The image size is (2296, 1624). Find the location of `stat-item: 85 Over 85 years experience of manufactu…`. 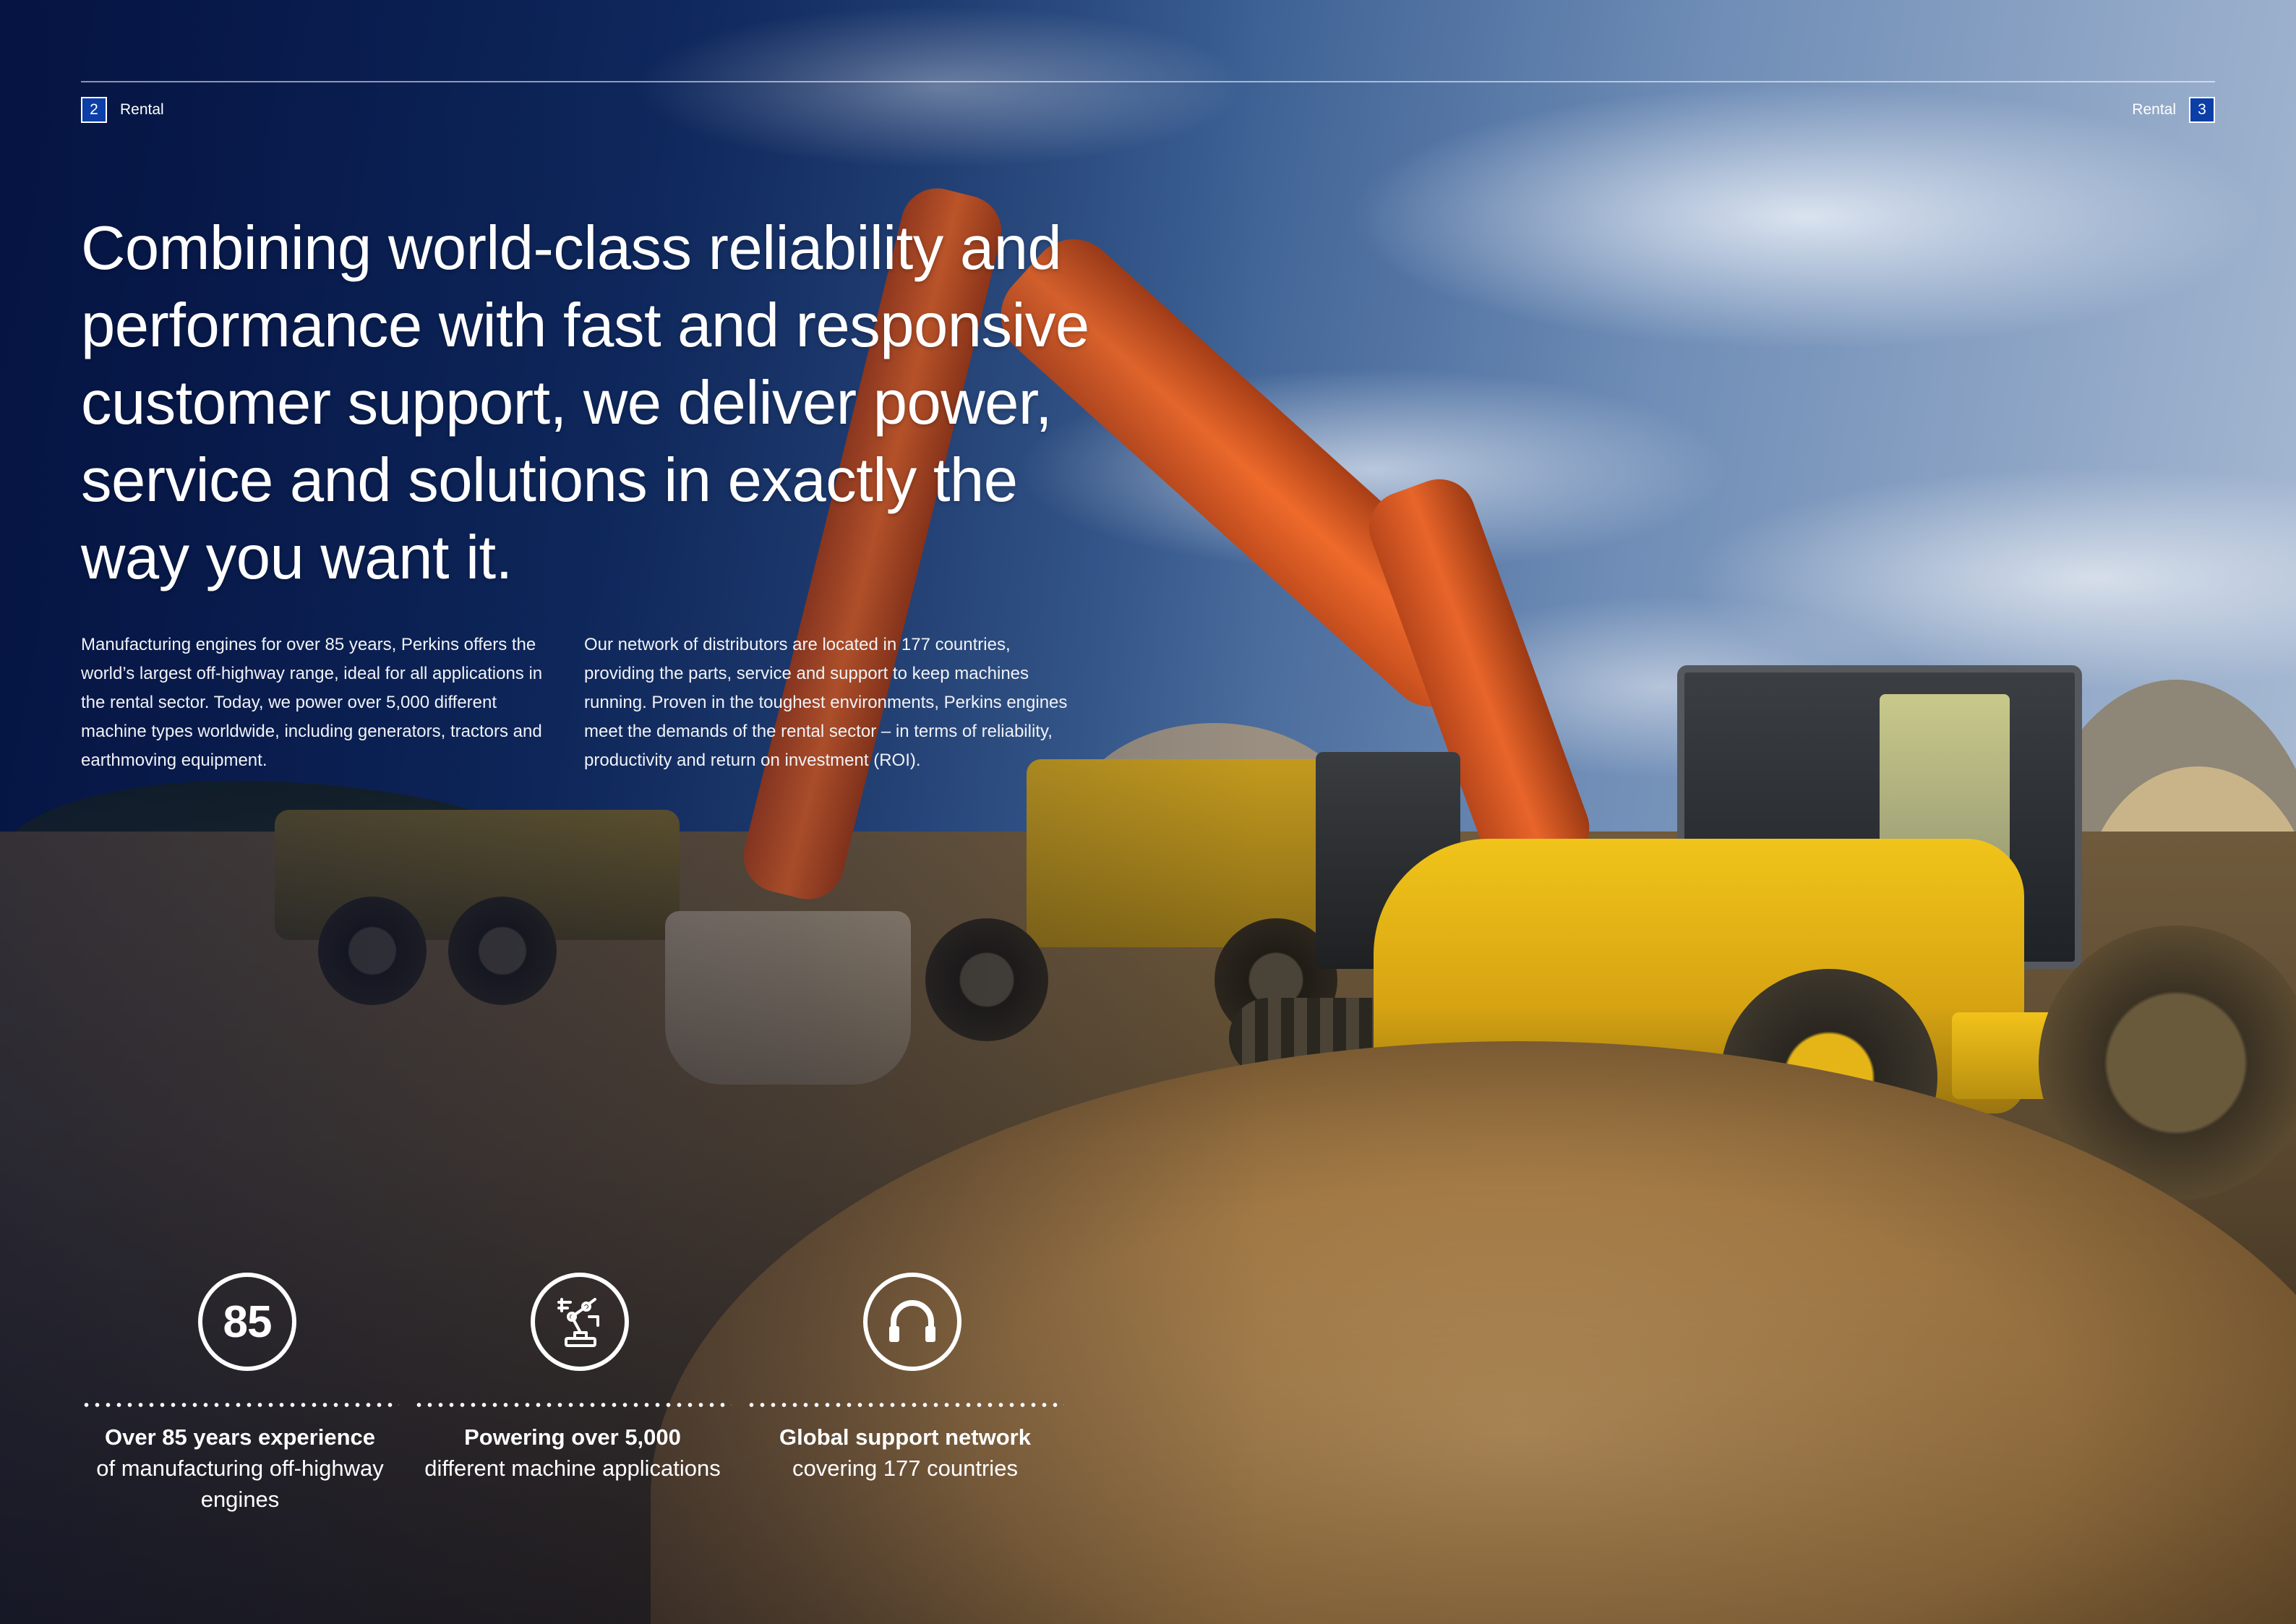

stat-item: 85 Over 85 years experience of manufactu… is located at coordinates (247, 1394).